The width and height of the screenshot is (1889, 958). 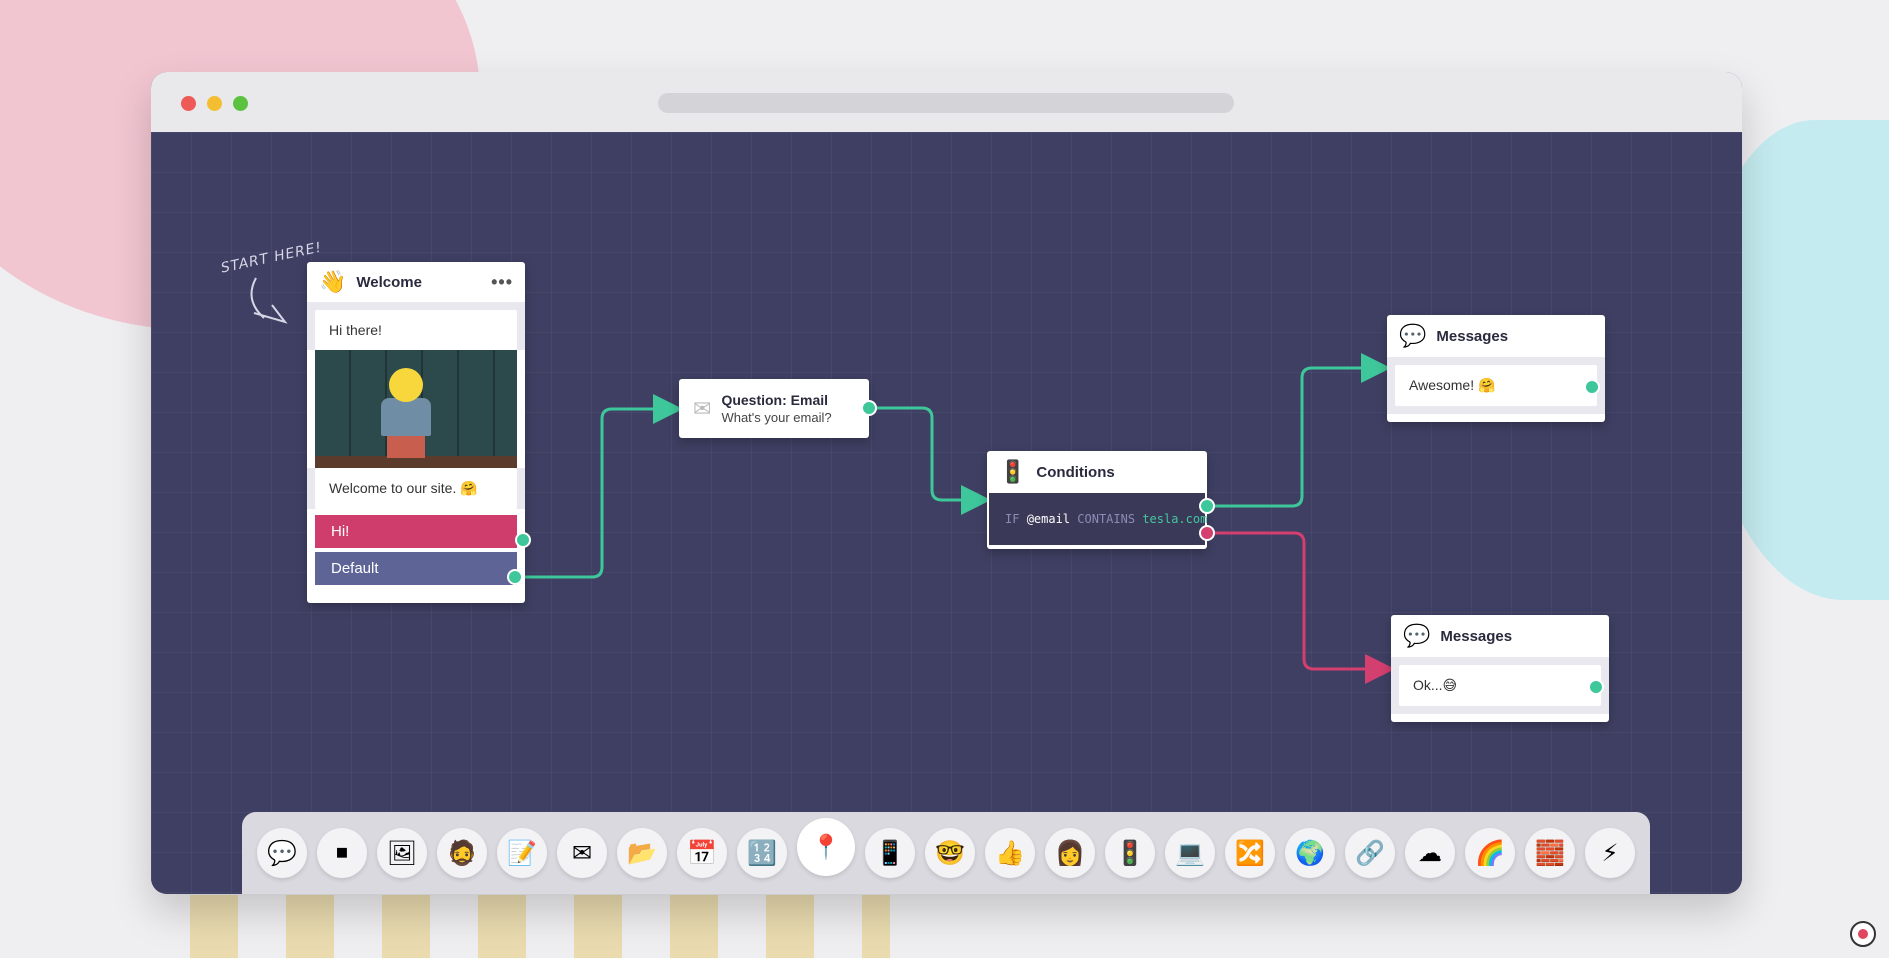 I want to click on dock-note-icon: 📝, so click(x=522, y=853).